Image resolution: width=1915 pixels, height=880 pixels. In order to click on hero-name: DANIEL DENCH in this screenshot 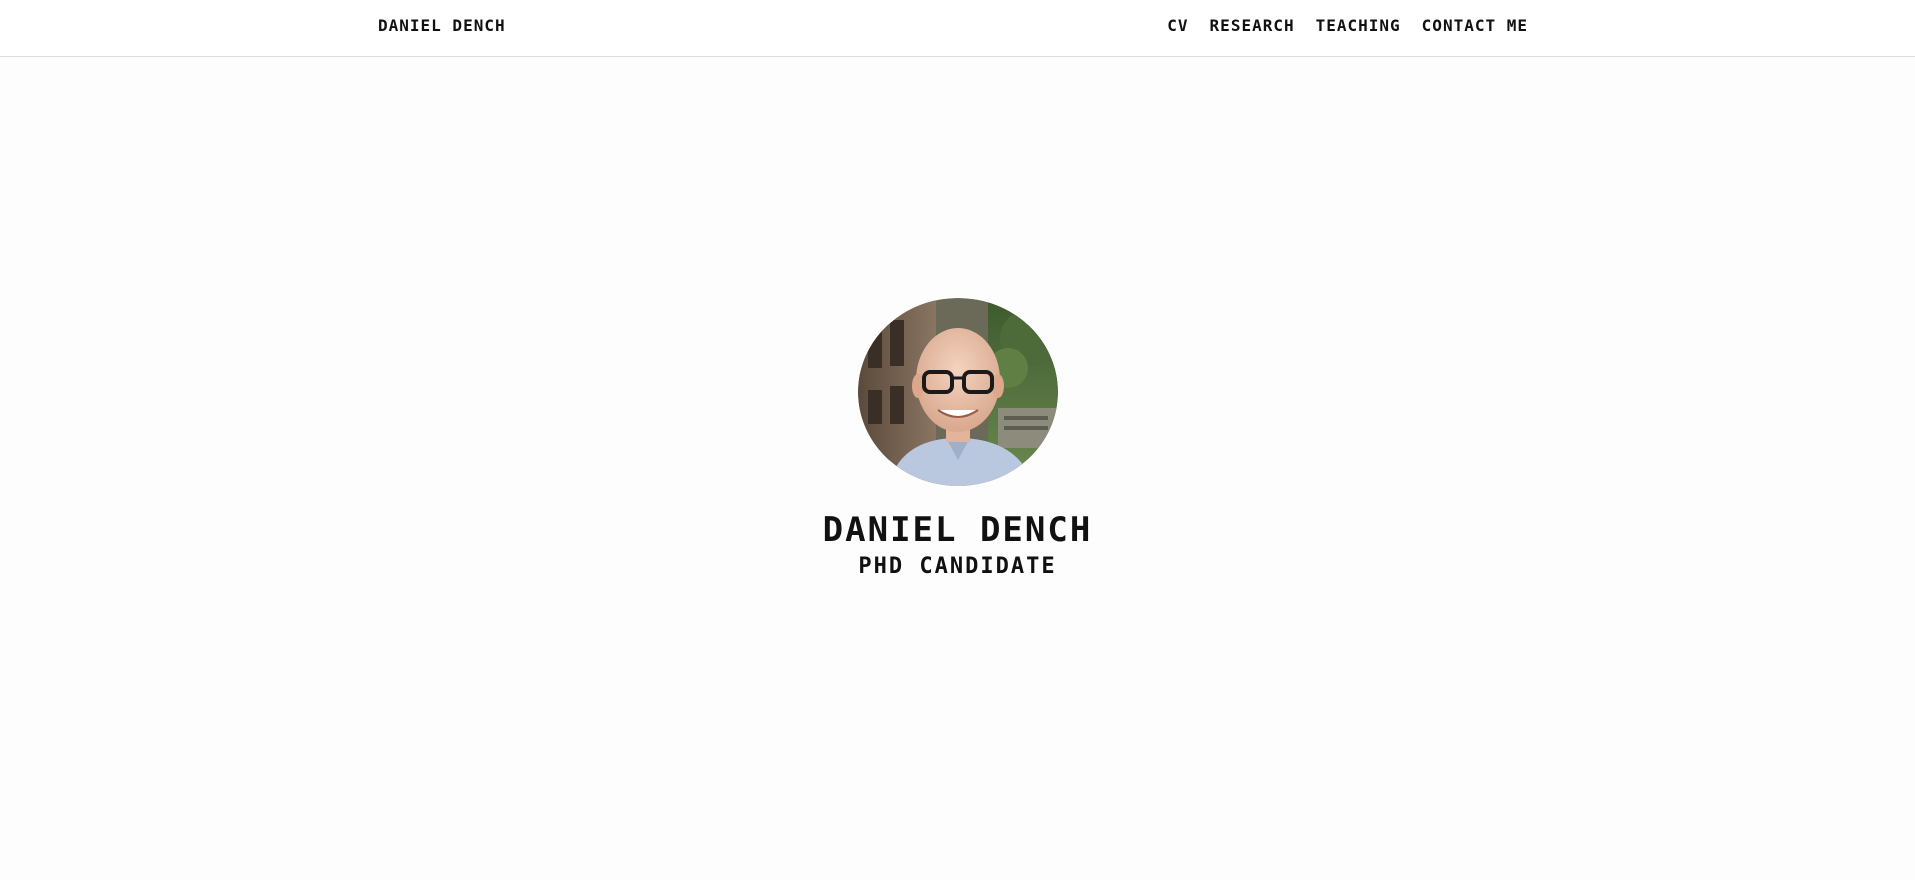, I will do `click(957, 530)`.